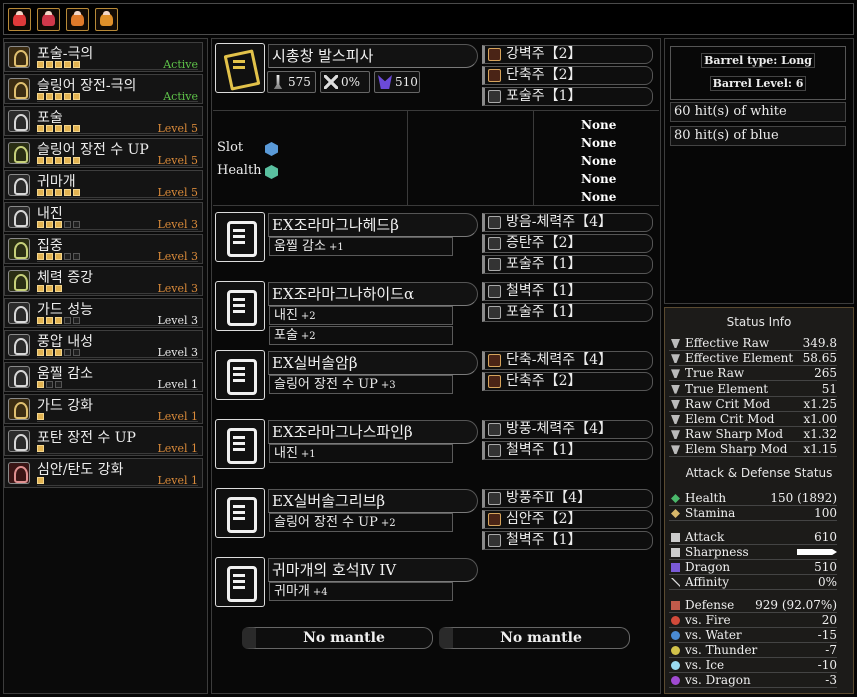 The image size is (857, 697). I want to click on skill-row: 가드 성능 Level 3, so click(103, 313).